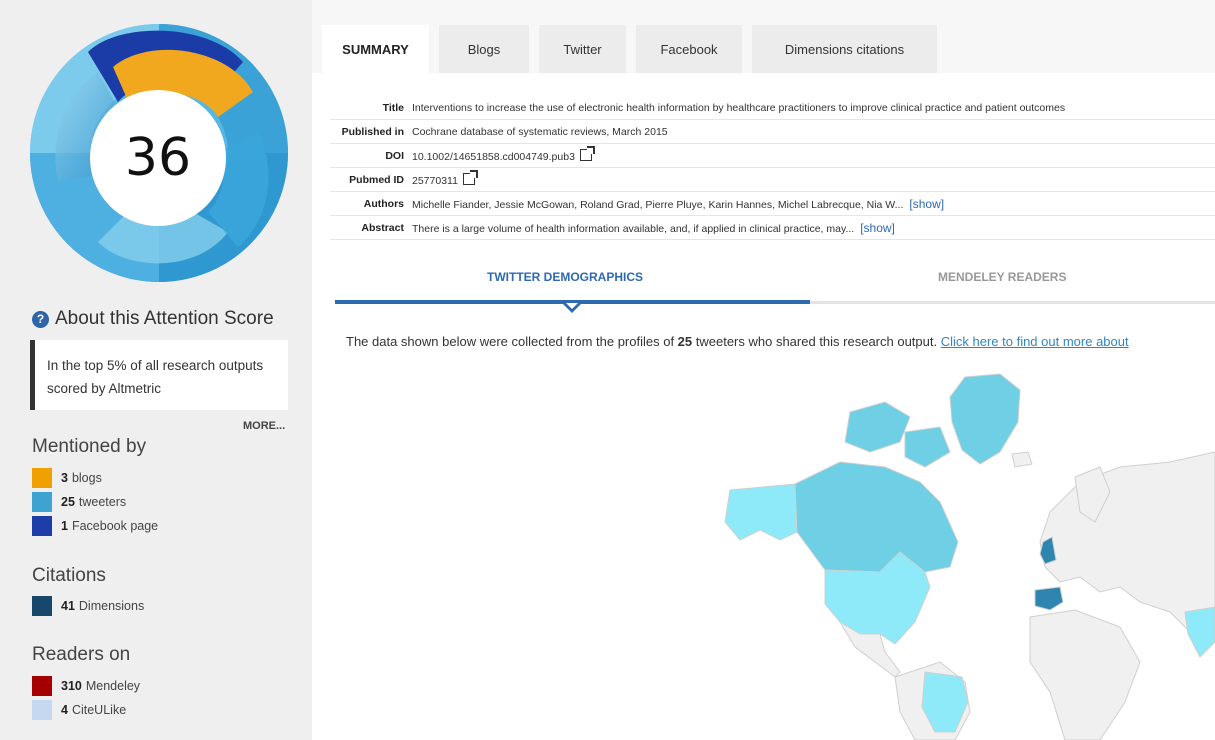 The image size is (1215, 740). Describe the element at coordinates (811, 155) in the screenshot. I see `meta-doi-cell: 10.1002/14651858.cd004749.pub3` at that location.